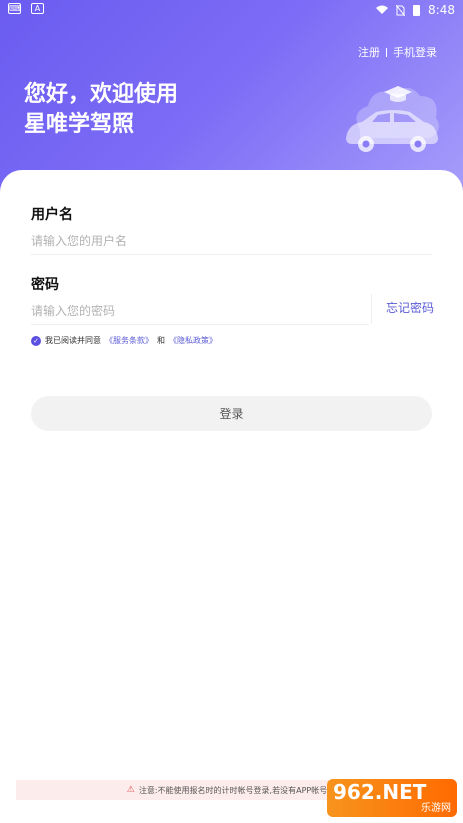 The height and width of the screenshot is (823, 463). I want to click on top-links: 注册 手机登录, so click(397, 52).